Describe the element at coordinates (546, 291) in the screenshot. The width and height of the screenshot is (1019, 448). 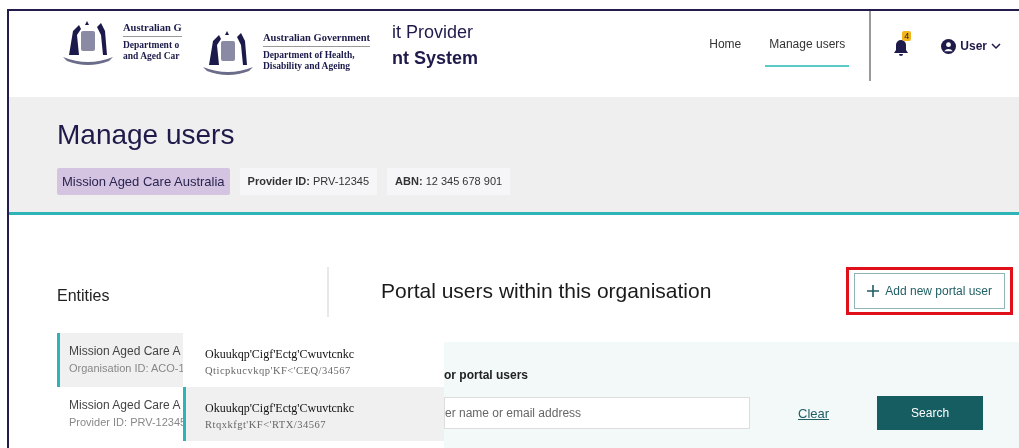
I see `section-heading: Portal users within this organisation` at that location.